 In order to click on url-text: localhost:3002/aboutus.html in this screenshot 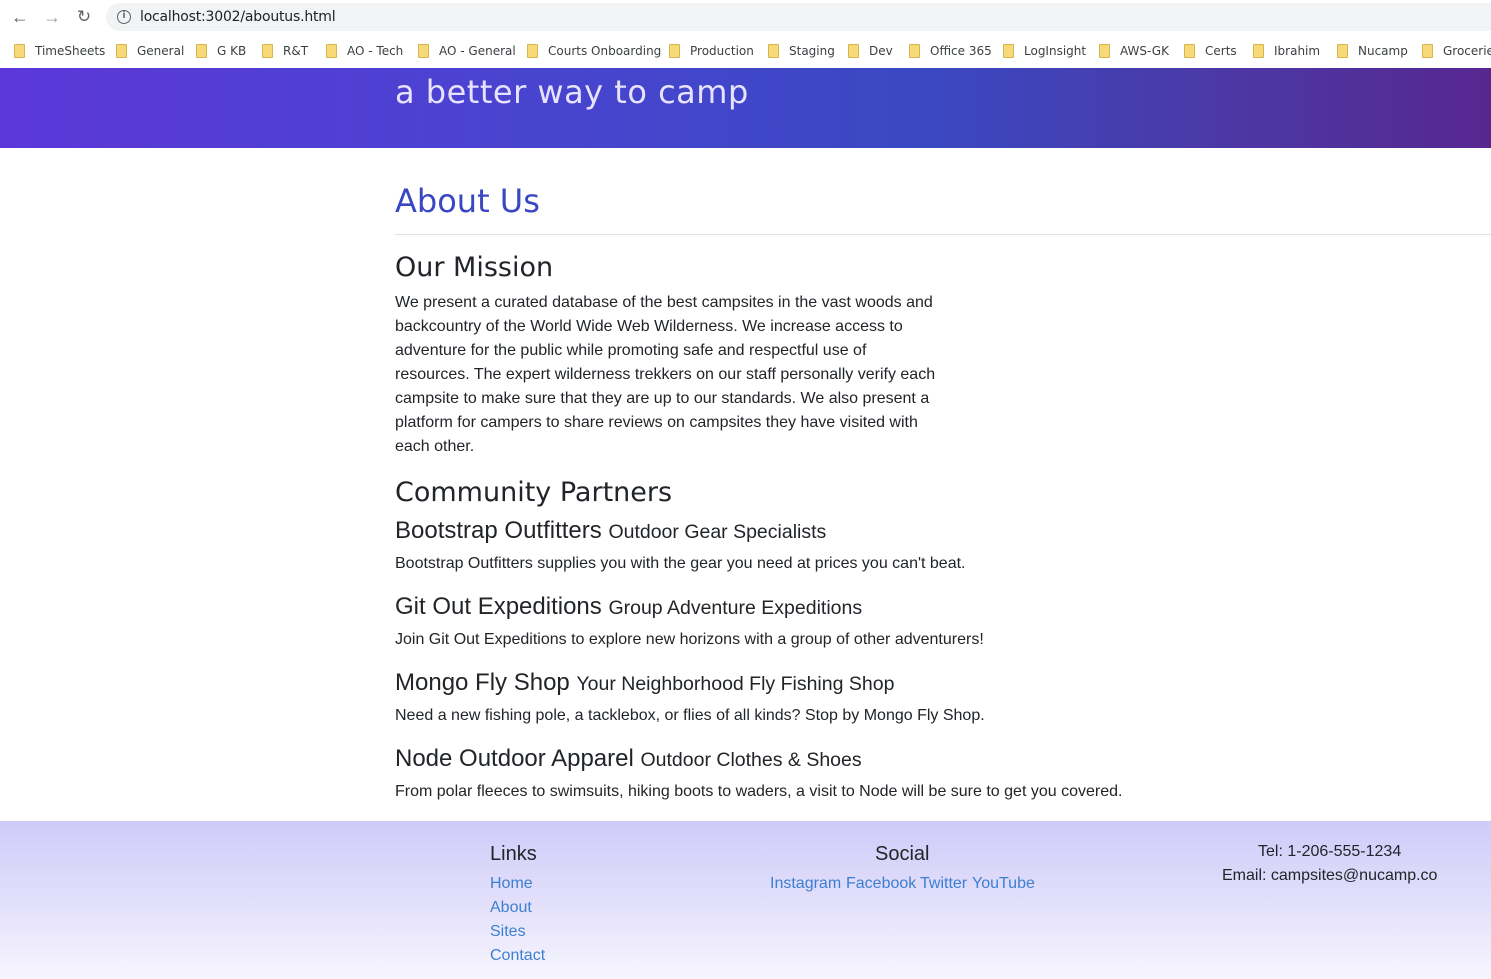, I will do `click(238, 17)`.